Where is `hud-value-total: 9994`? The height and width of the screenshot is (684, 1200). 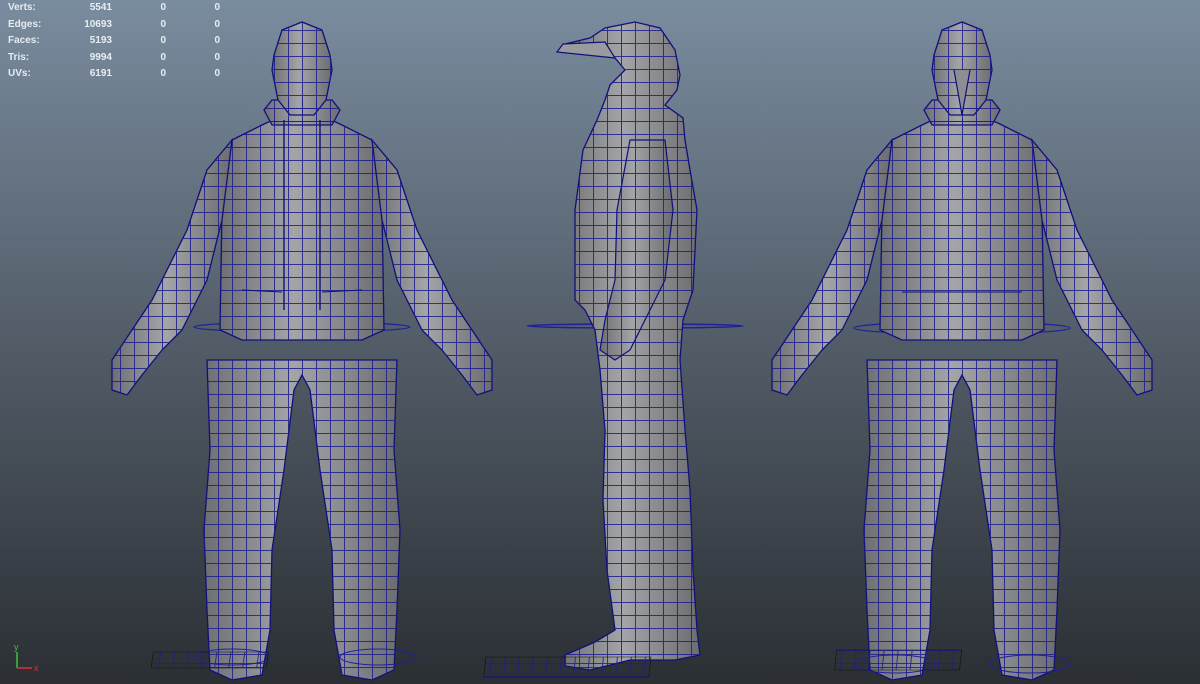 hud-value-total: 9994 is located at coordinates (100, 57).